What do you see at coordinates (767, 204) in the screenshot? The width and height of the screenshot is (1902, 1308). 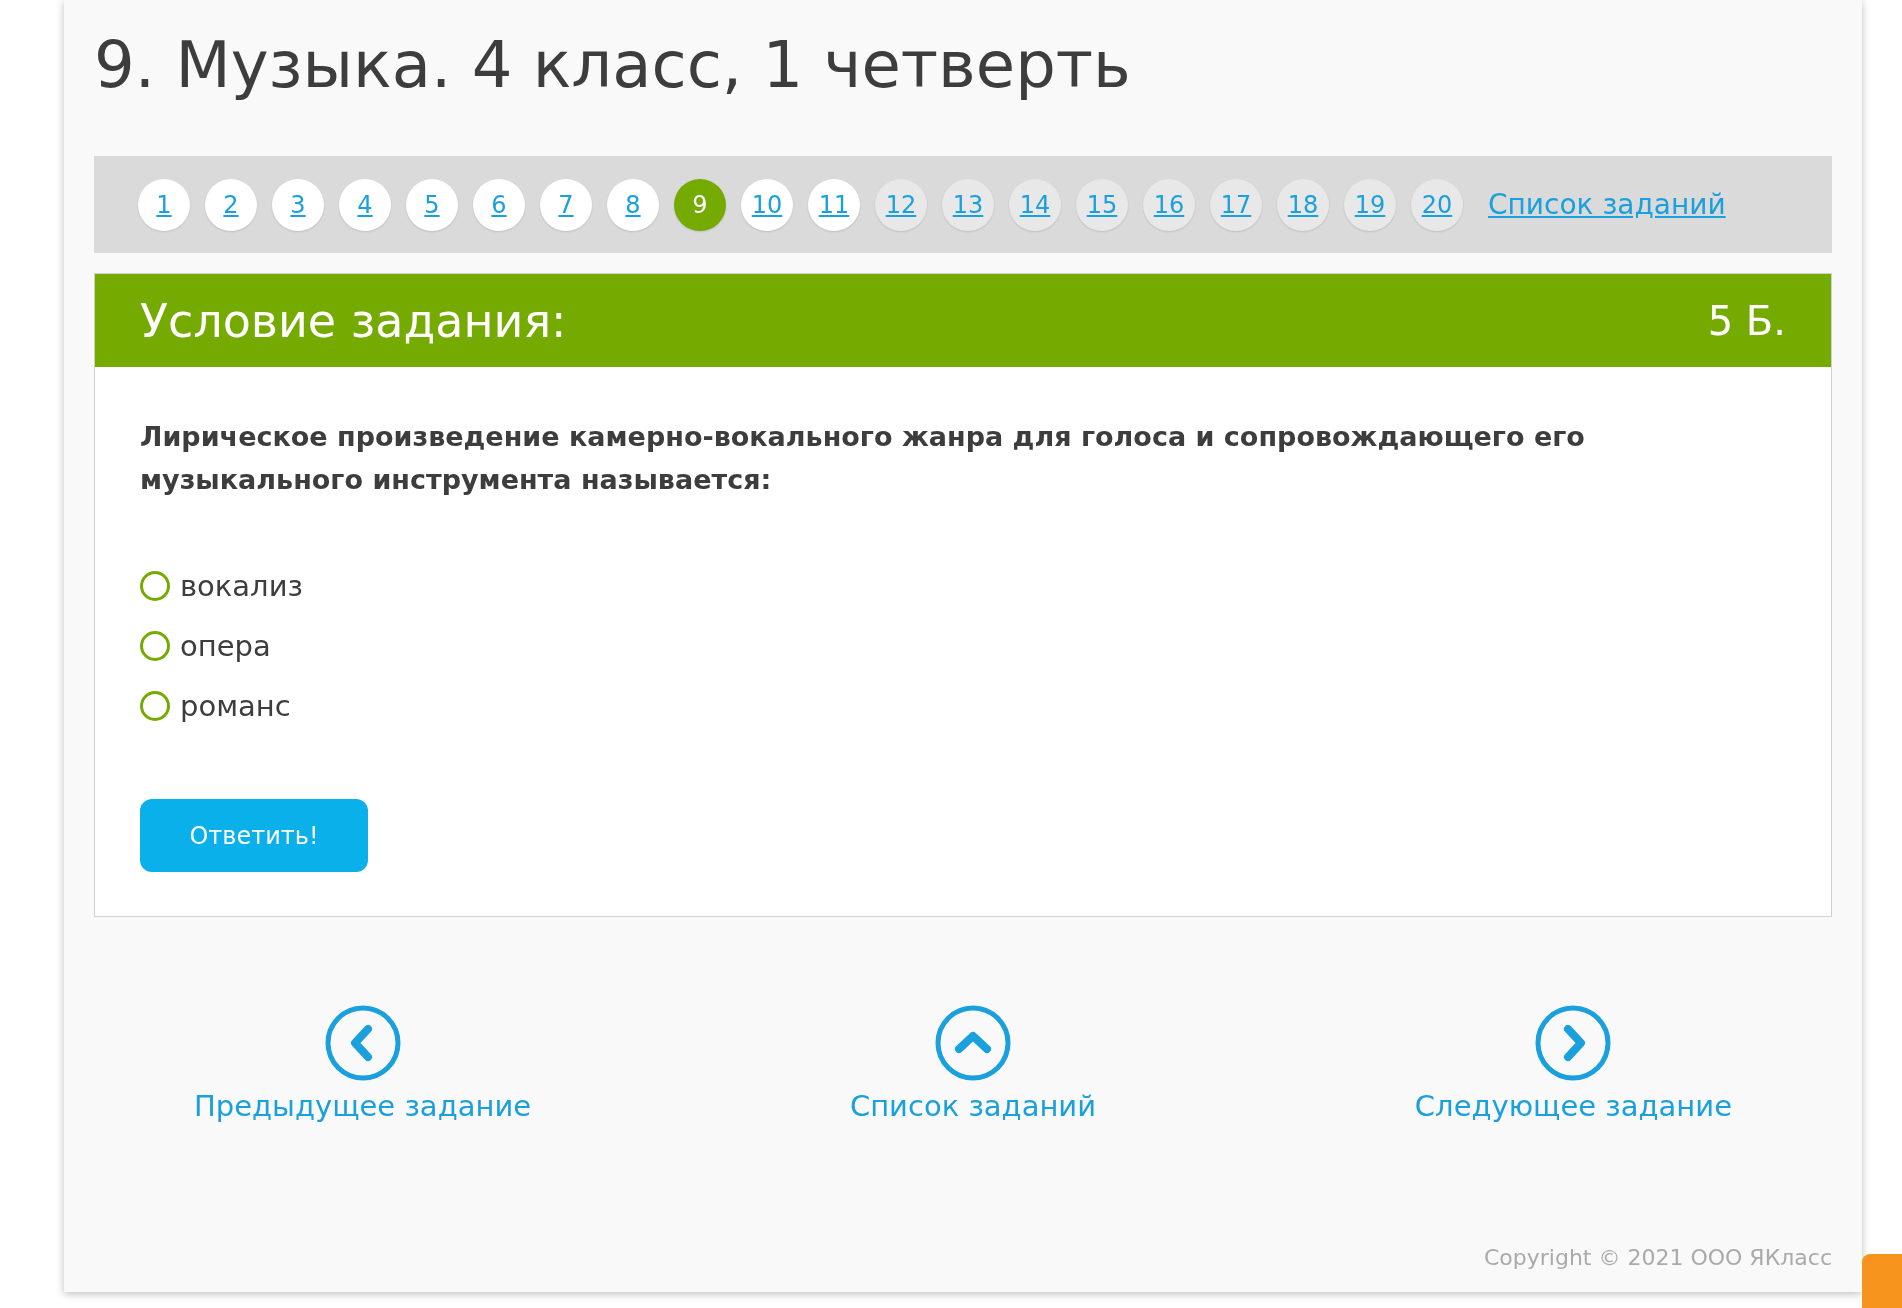 I see `page-link: 10` at bounding box center [767, 204].